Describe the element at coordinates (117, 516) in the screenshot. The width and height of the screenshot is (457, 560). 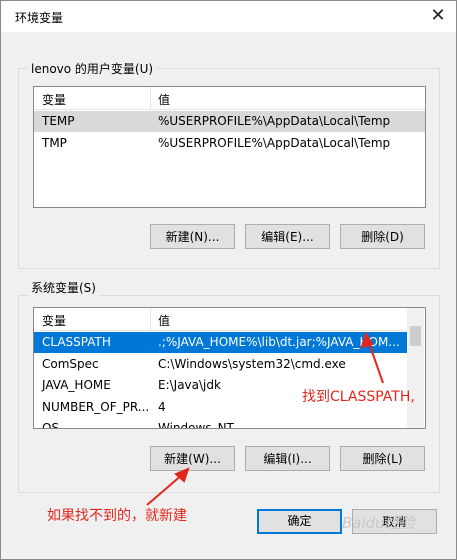
I see `annotation-create-if-missing: 如果找不到的，就新建` at that location.